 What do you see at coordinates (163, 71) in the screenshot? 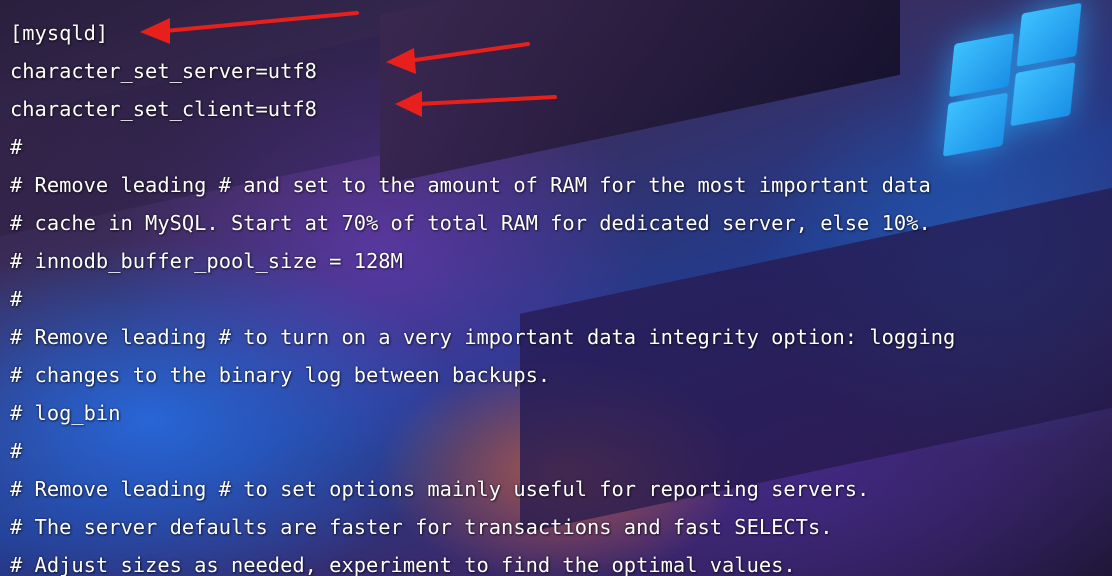
I see `config-line-character-set-server: character_set_server=utf8` at bounding box center [163, 71].